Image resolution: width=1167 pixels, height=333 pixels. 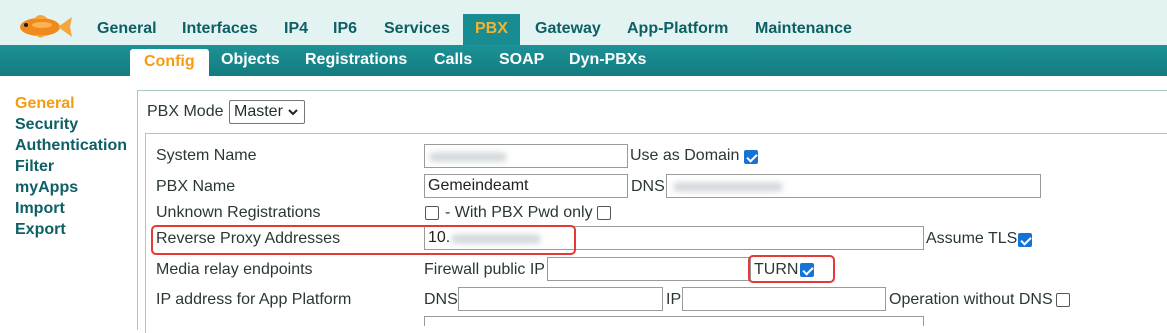 What do you see at coordinates (803, 29) in the screenshot?
I see `main-tab-maintenance: Maintenance` at bounding box center [803, 29].